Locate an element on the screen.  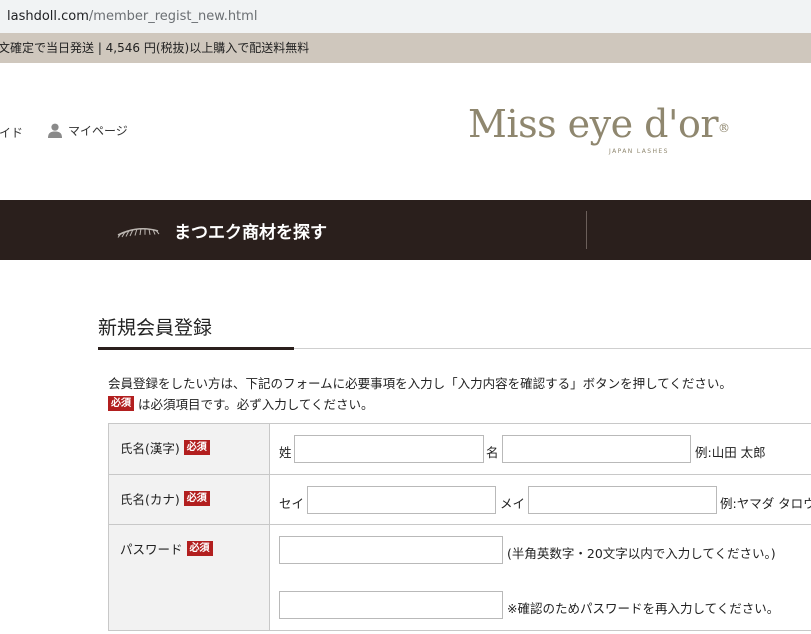
form-label-cell: パスワード 必須 is located at coordinates (189, 577).